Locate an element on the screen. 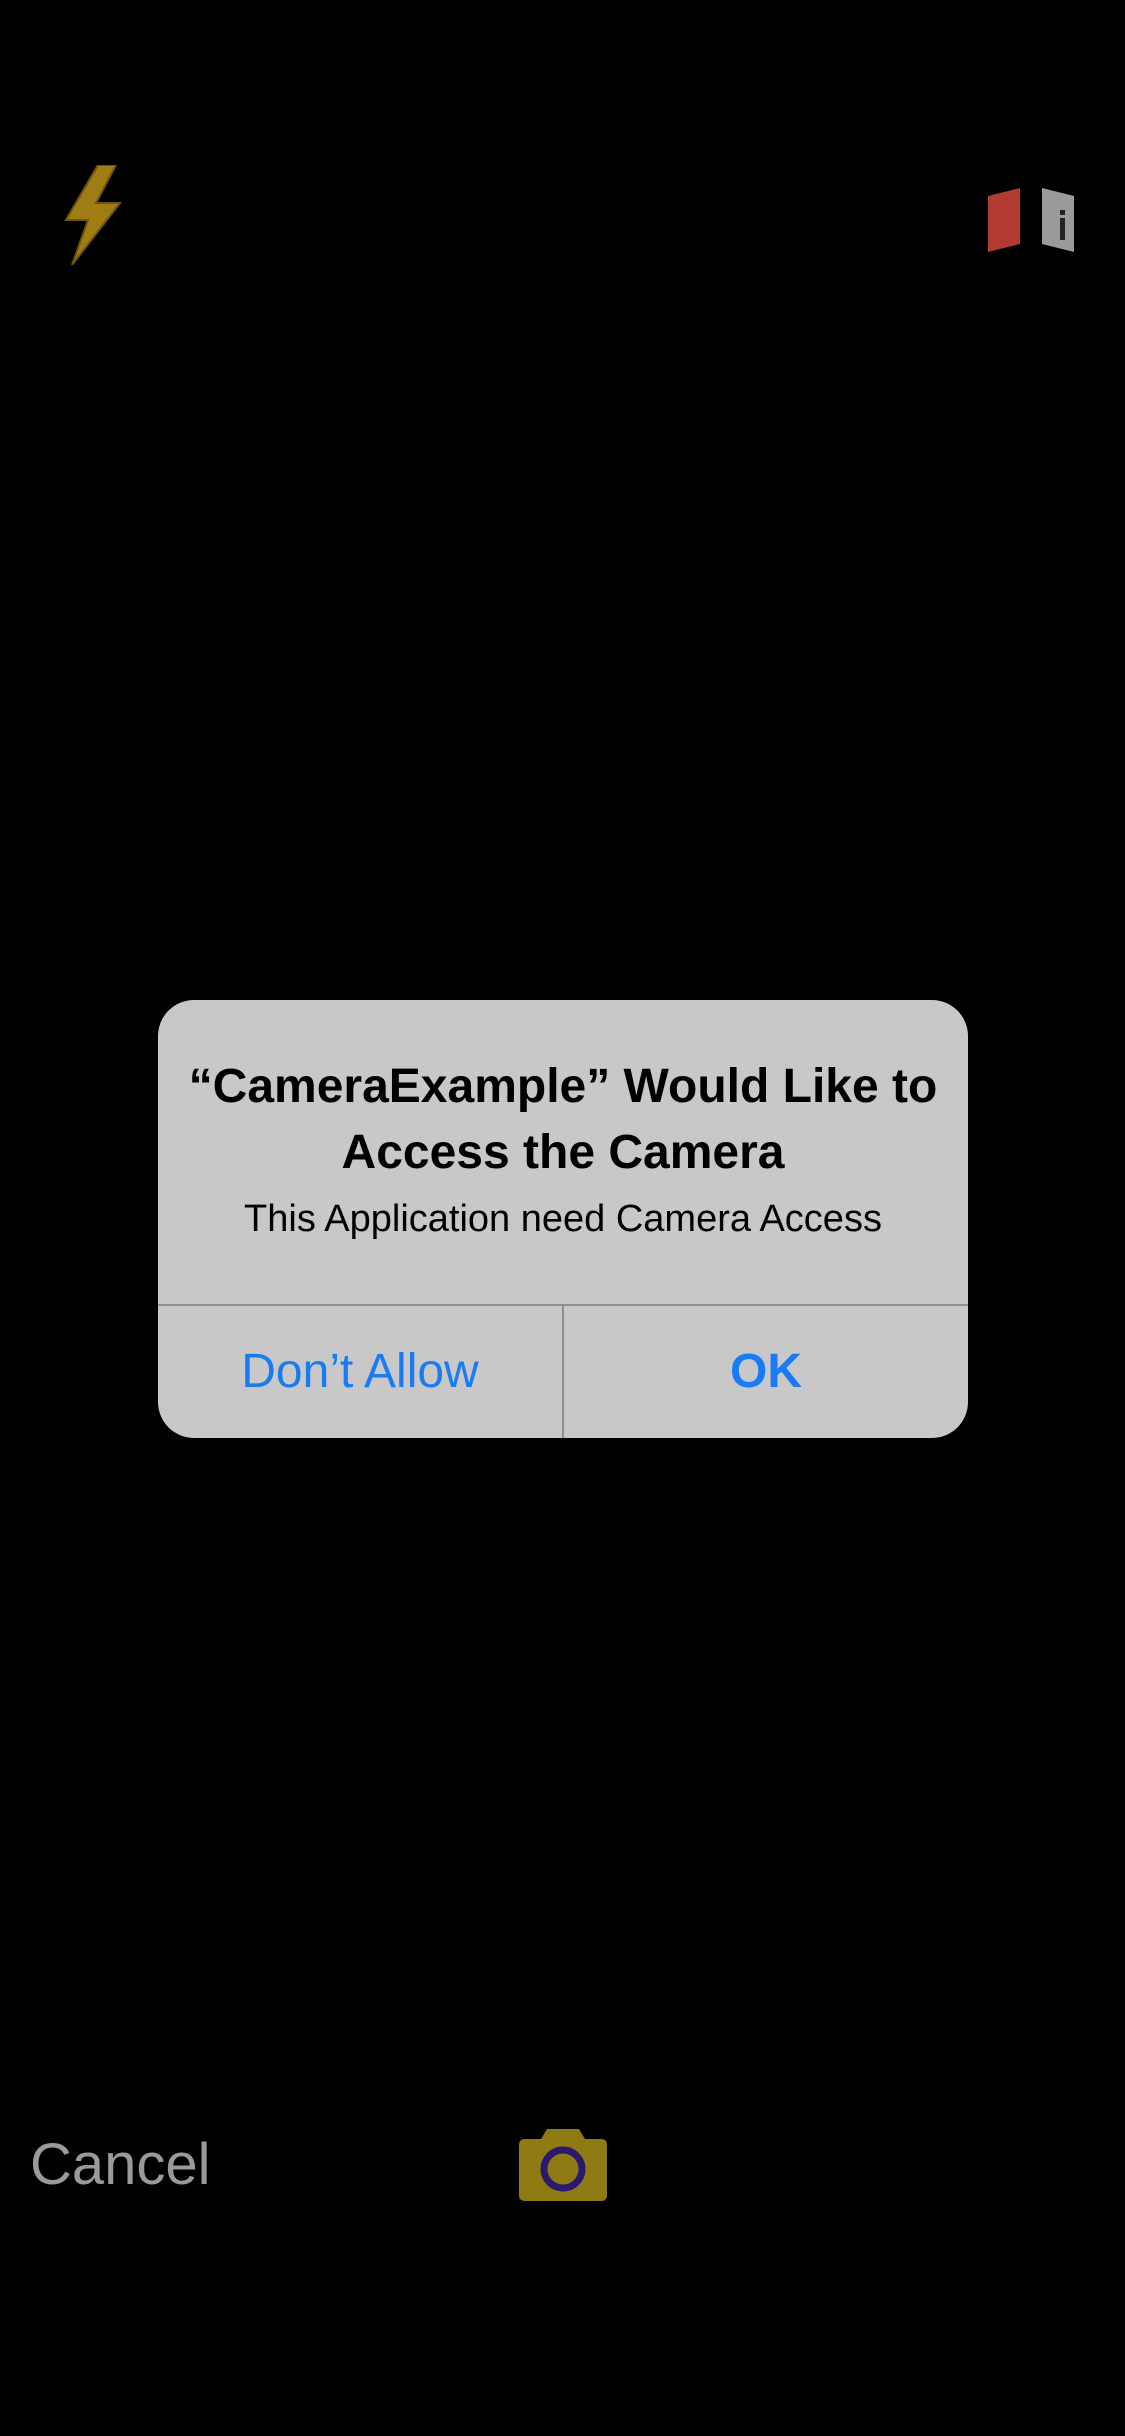 Image resolution: width=1125 pixels, height=2436 pixels. flash-button is located at coordinates (93, 215).